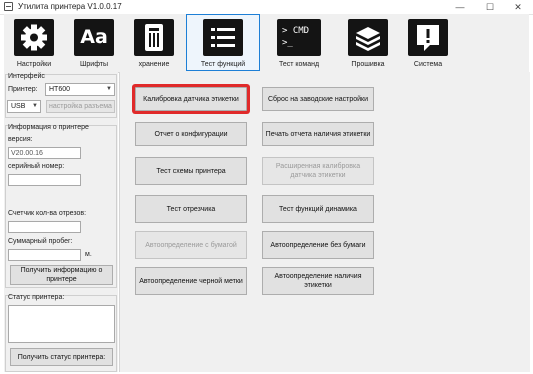 The image size is (533, 374). I want to click on serial-label: серийный номер:, so click(36, 166).